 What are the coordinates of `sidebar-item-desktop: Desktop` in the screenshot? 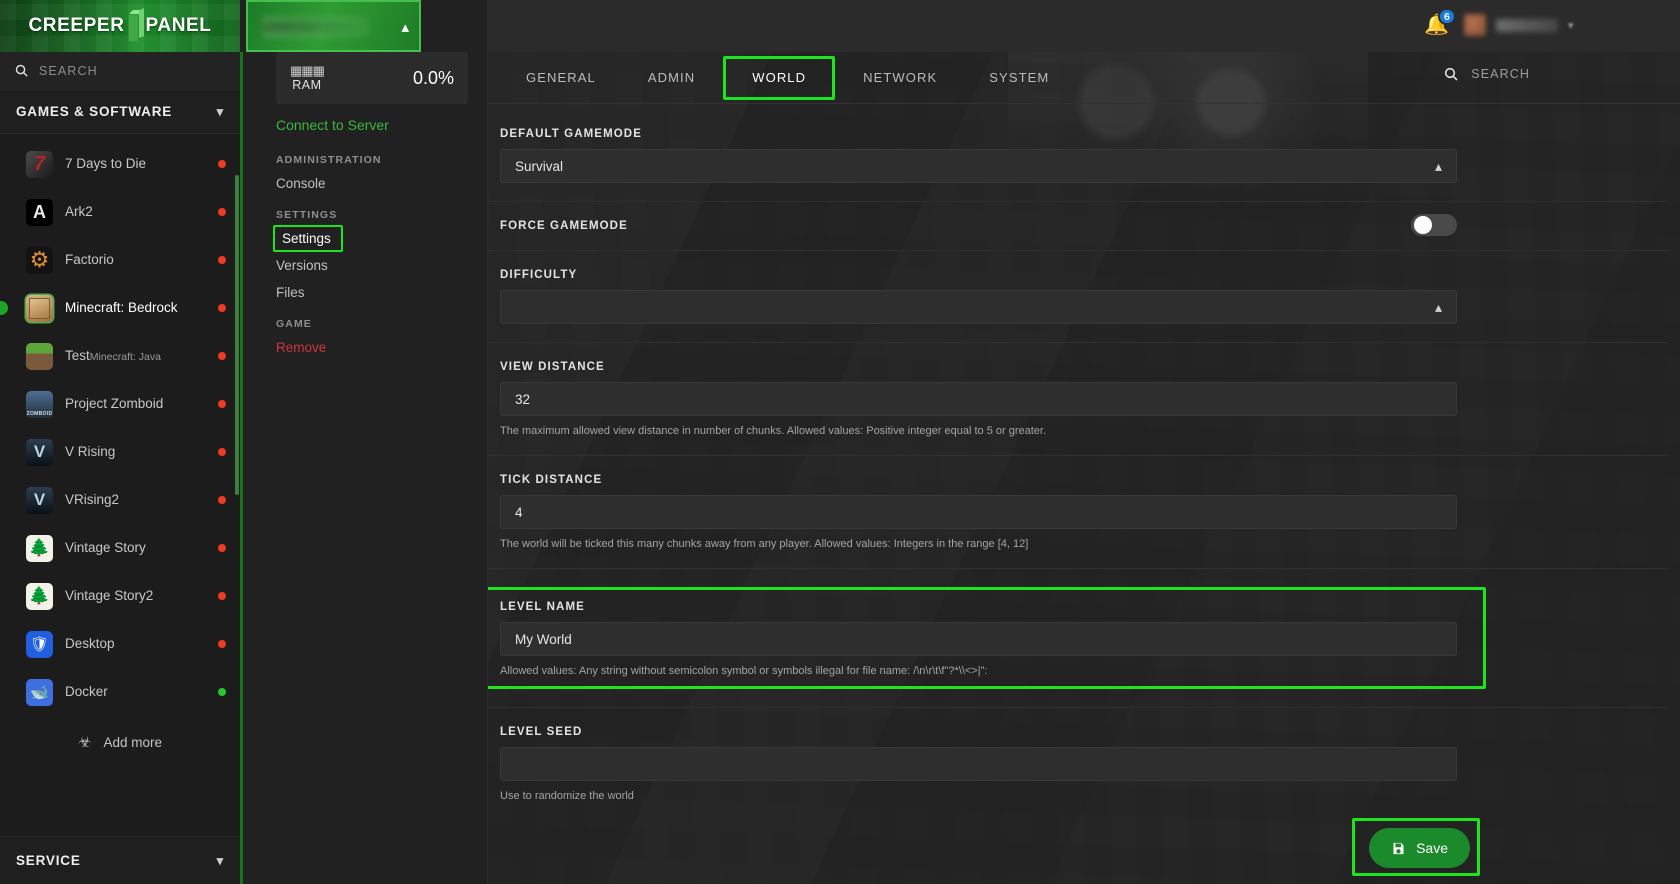 It's located at (120, 644).